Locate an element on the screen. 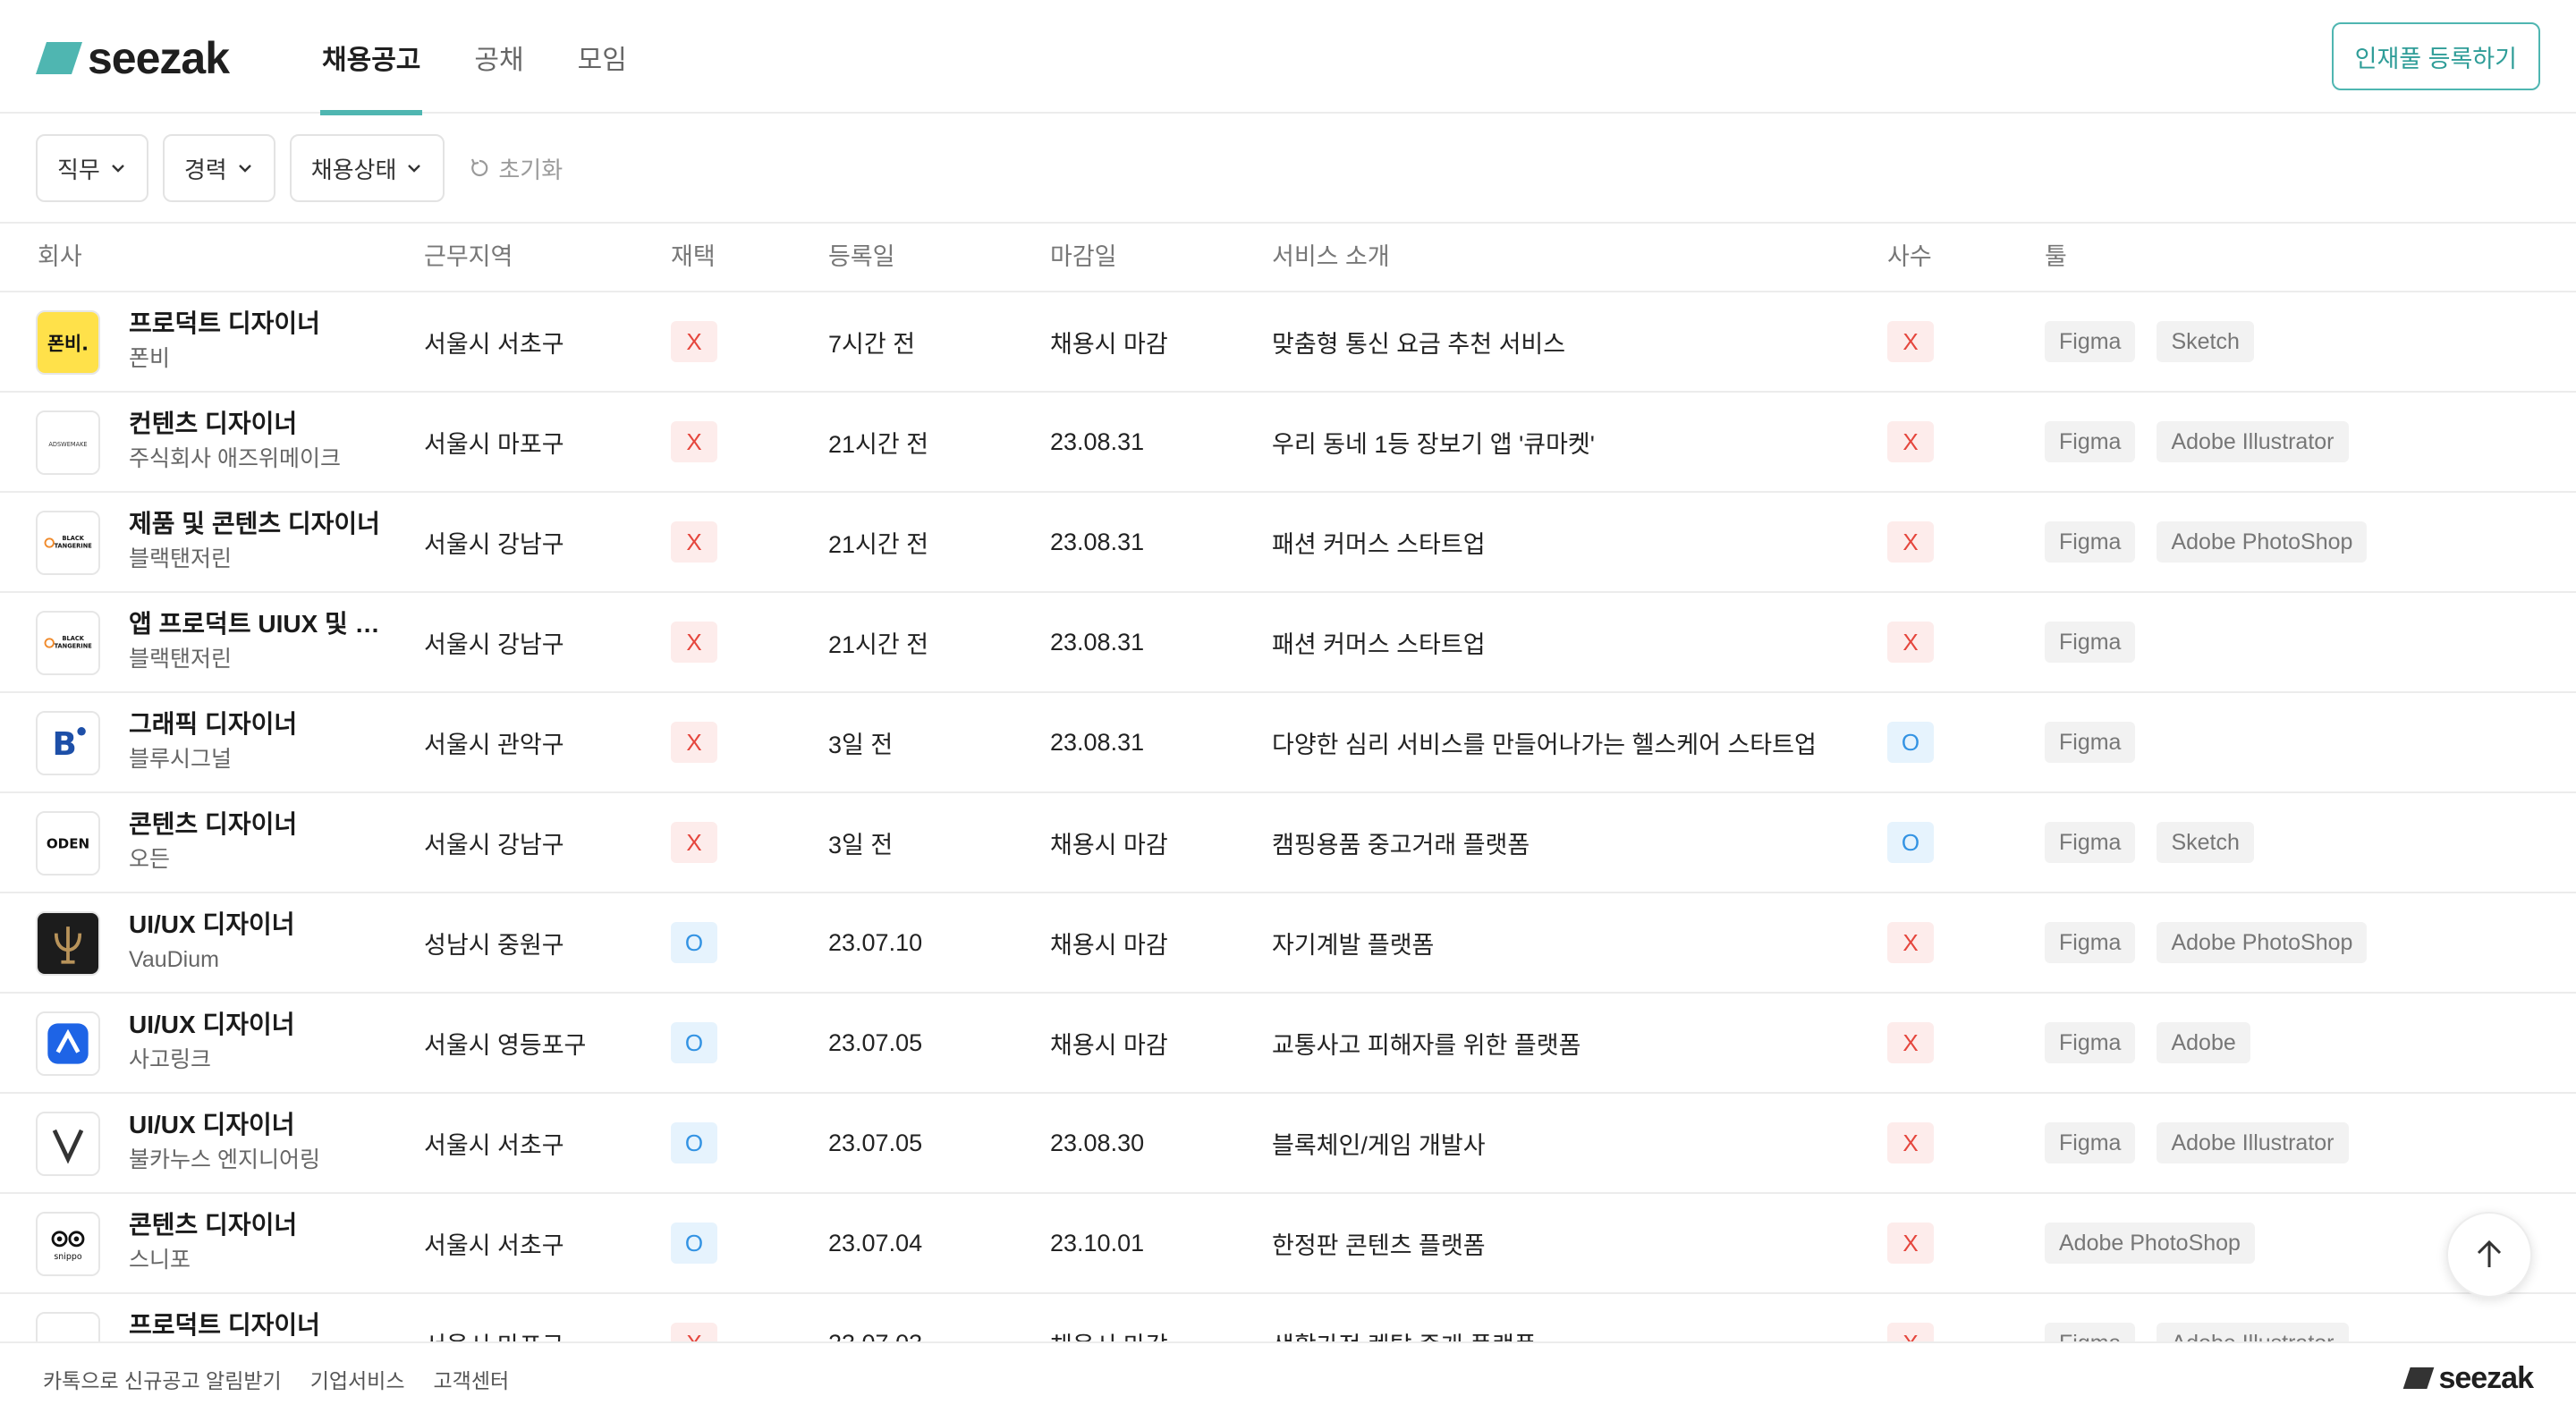  column-header-mentor: 사수 is located at coordinates (1909, 256).